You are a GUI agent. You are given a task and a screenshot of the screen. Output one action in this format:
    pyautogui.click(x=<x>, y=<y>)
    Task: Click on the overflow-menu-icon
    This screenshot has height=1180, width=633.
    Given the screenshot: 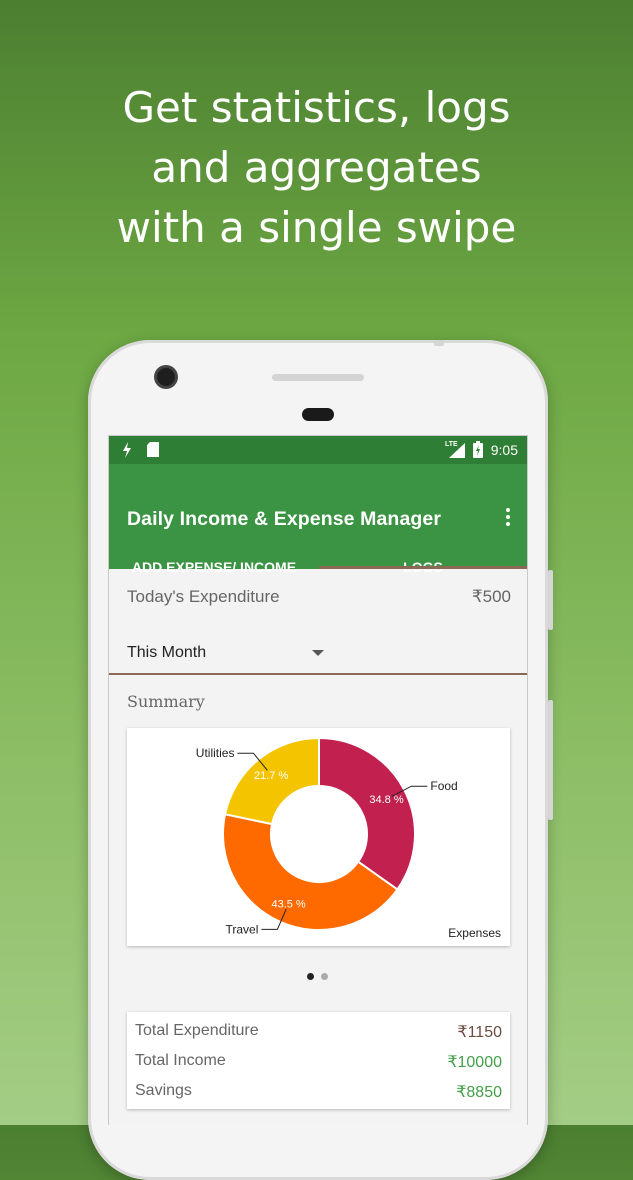 What is the action you would take?
    pyautogui.click(x=508, y=518)
    